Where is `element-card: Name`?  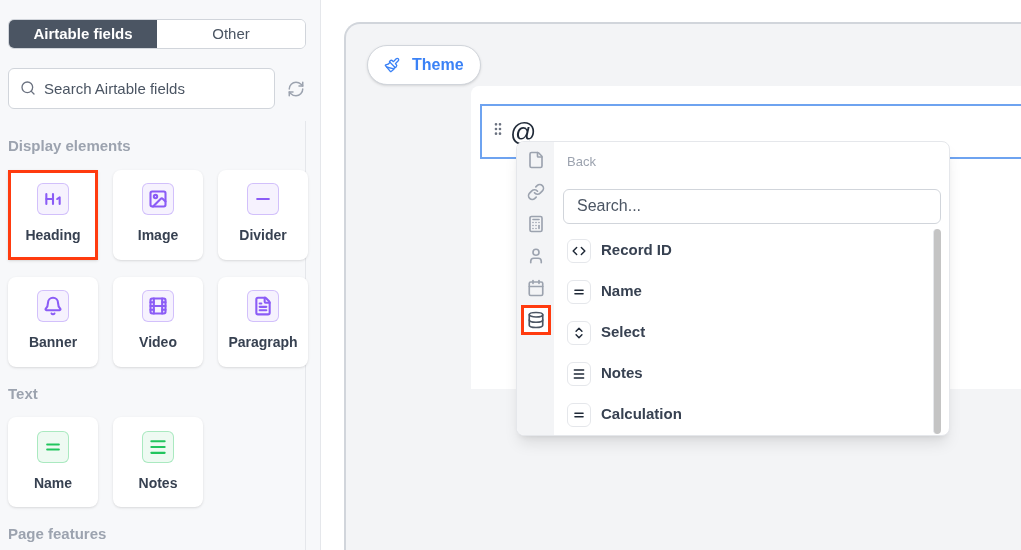 element-card: Name is located at coordinates (53, 462).